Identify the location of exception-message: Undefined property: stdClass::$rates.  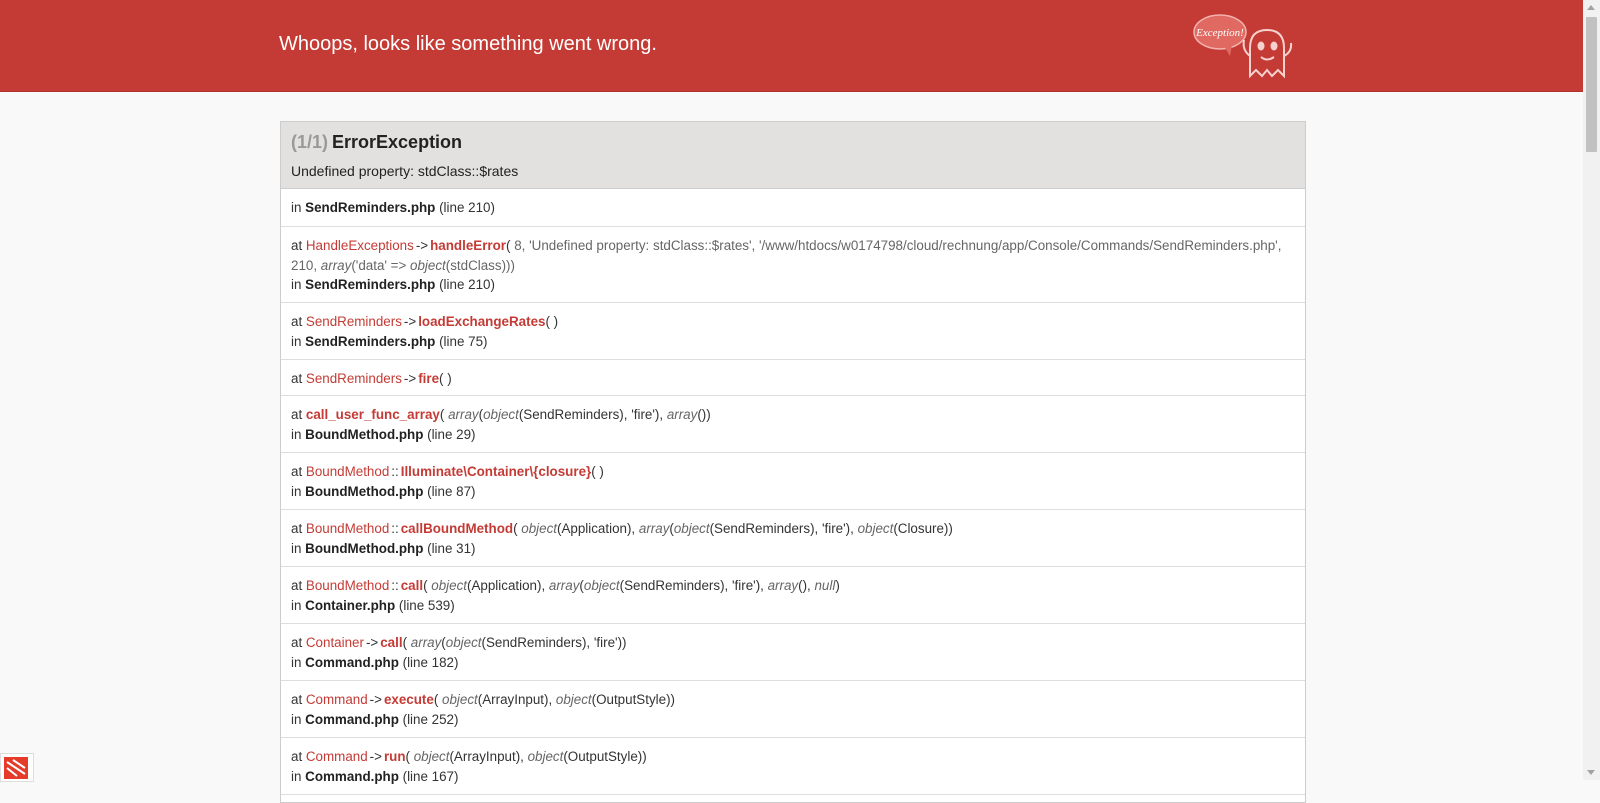
(405, 171).